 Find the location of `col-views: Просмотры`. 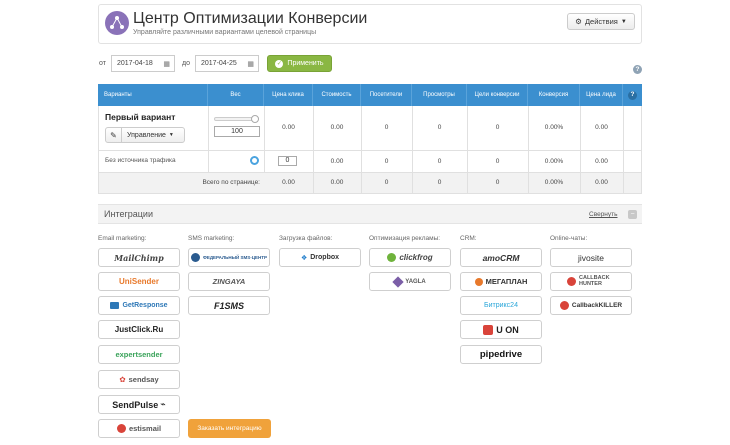

col-views: Просмотры is located at coordinates (439, 95).